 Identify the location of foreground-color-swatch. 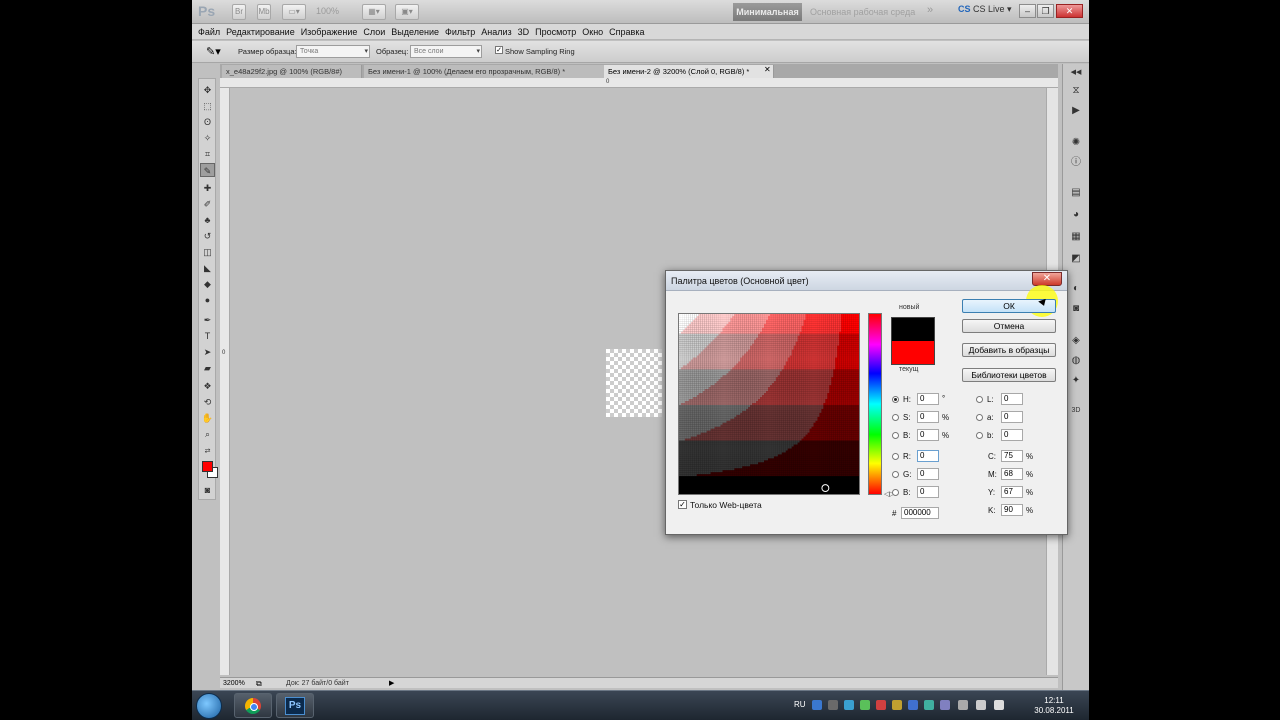
(207, 466).